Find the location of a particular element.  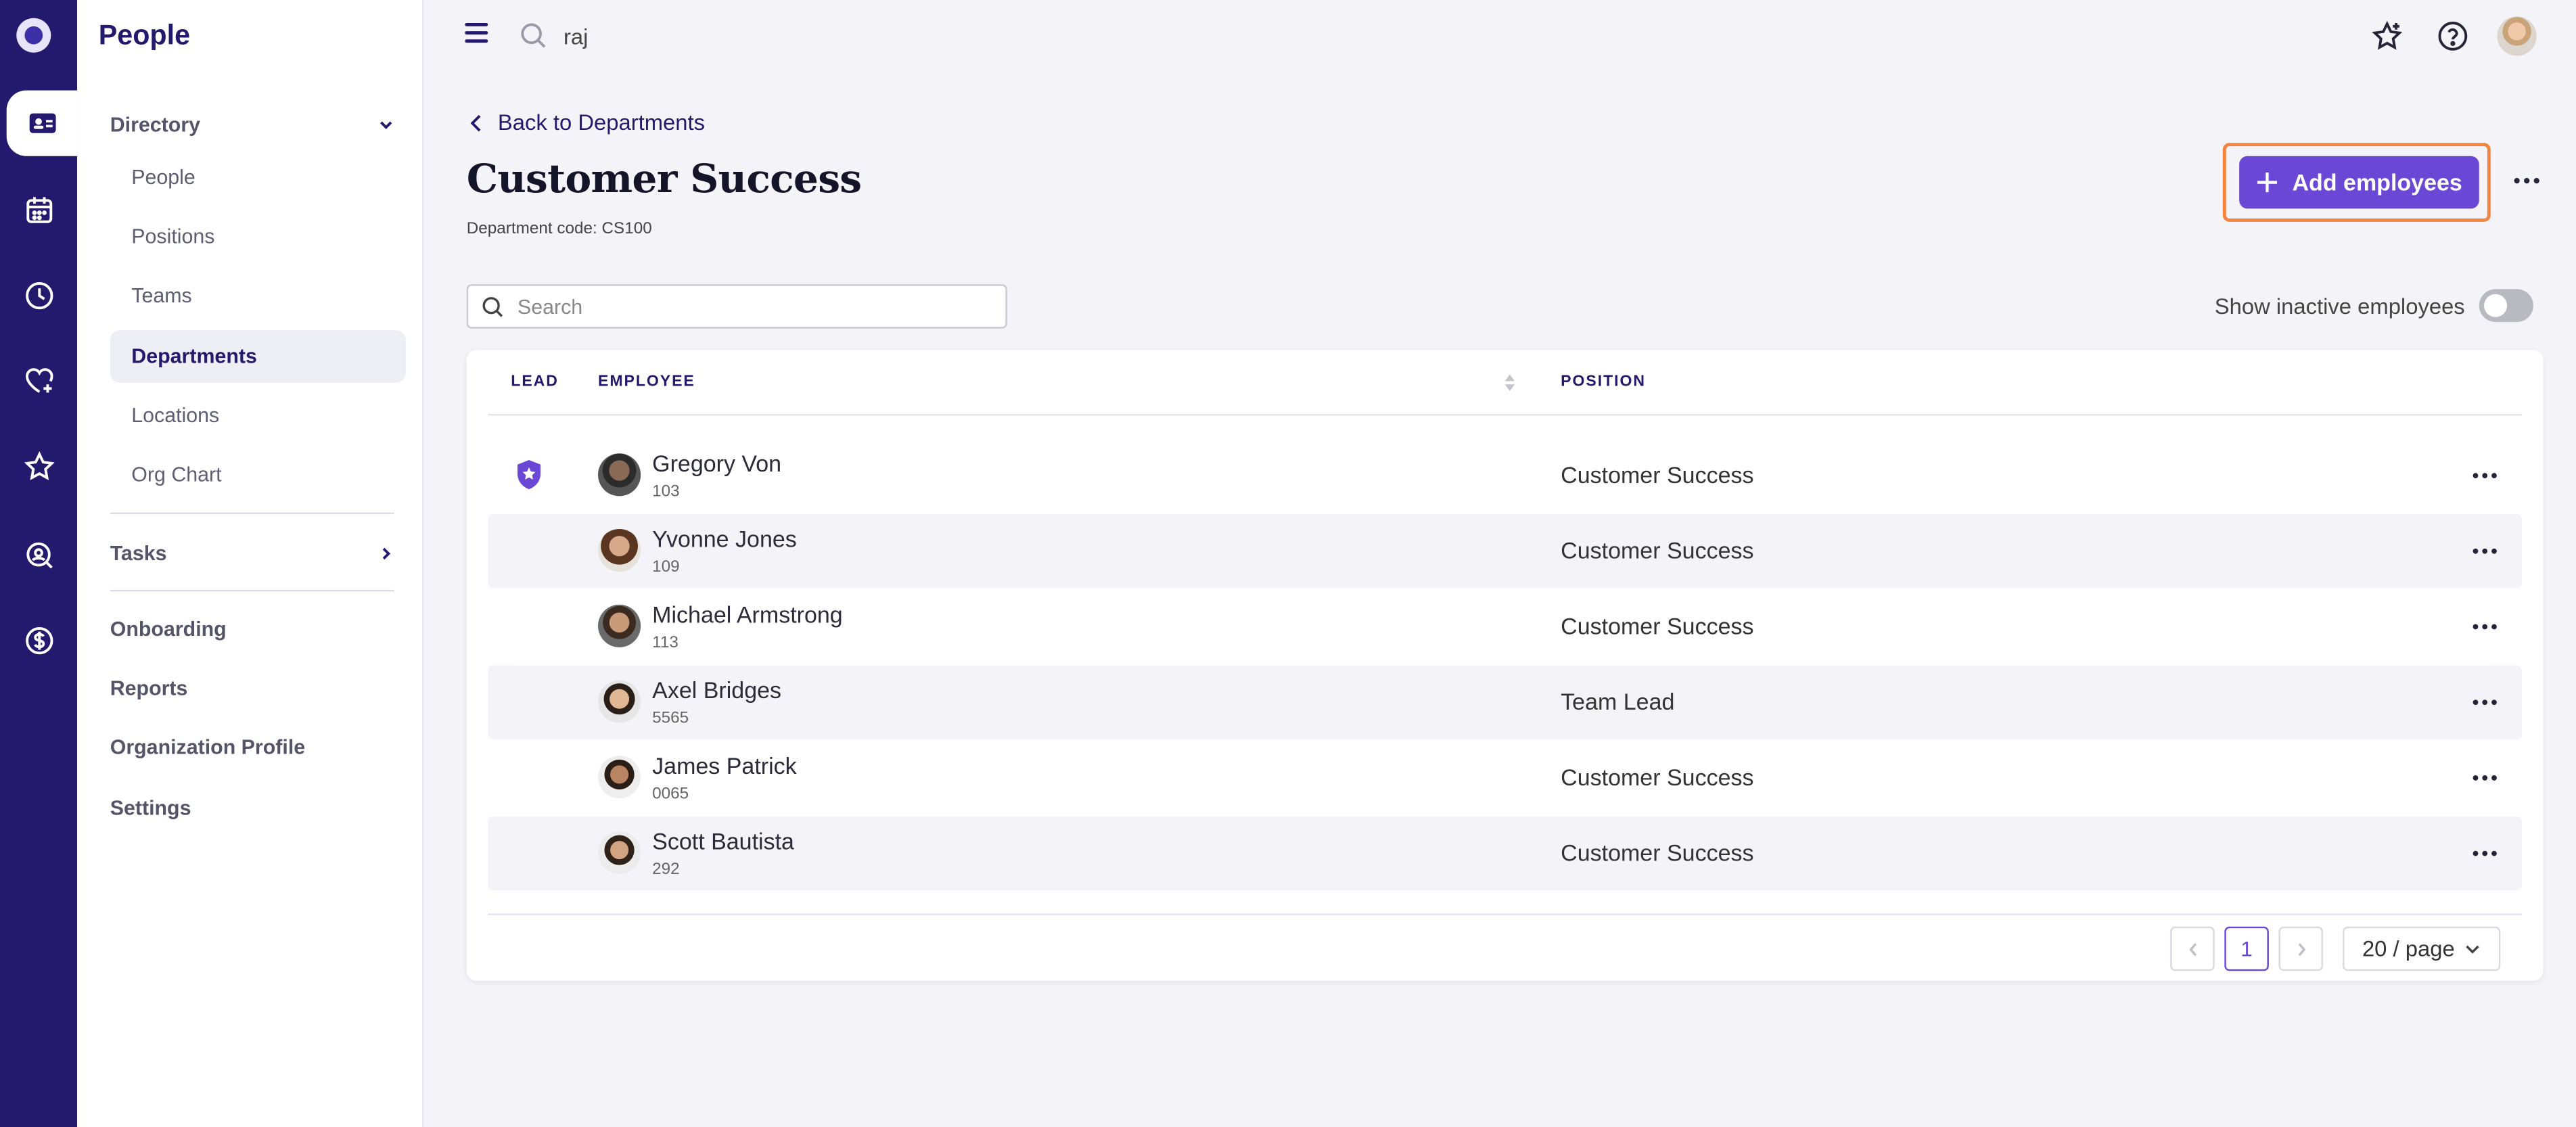

page-number-button: 1 is located at coordinates (2246, 948).